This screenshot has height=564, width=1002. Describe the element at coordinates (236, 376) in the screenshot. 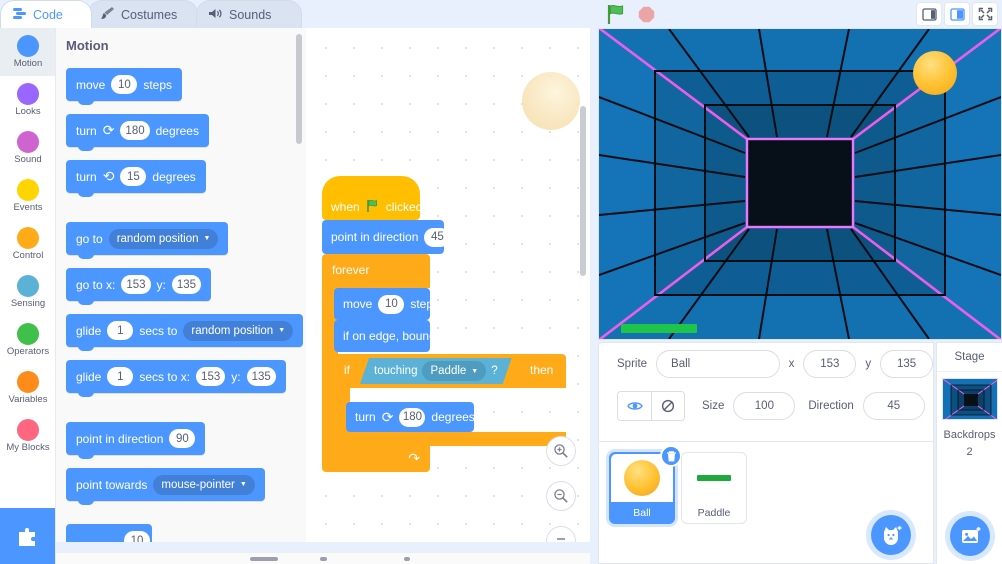

I see `glide-xy-mid2-label: y:` at that location.